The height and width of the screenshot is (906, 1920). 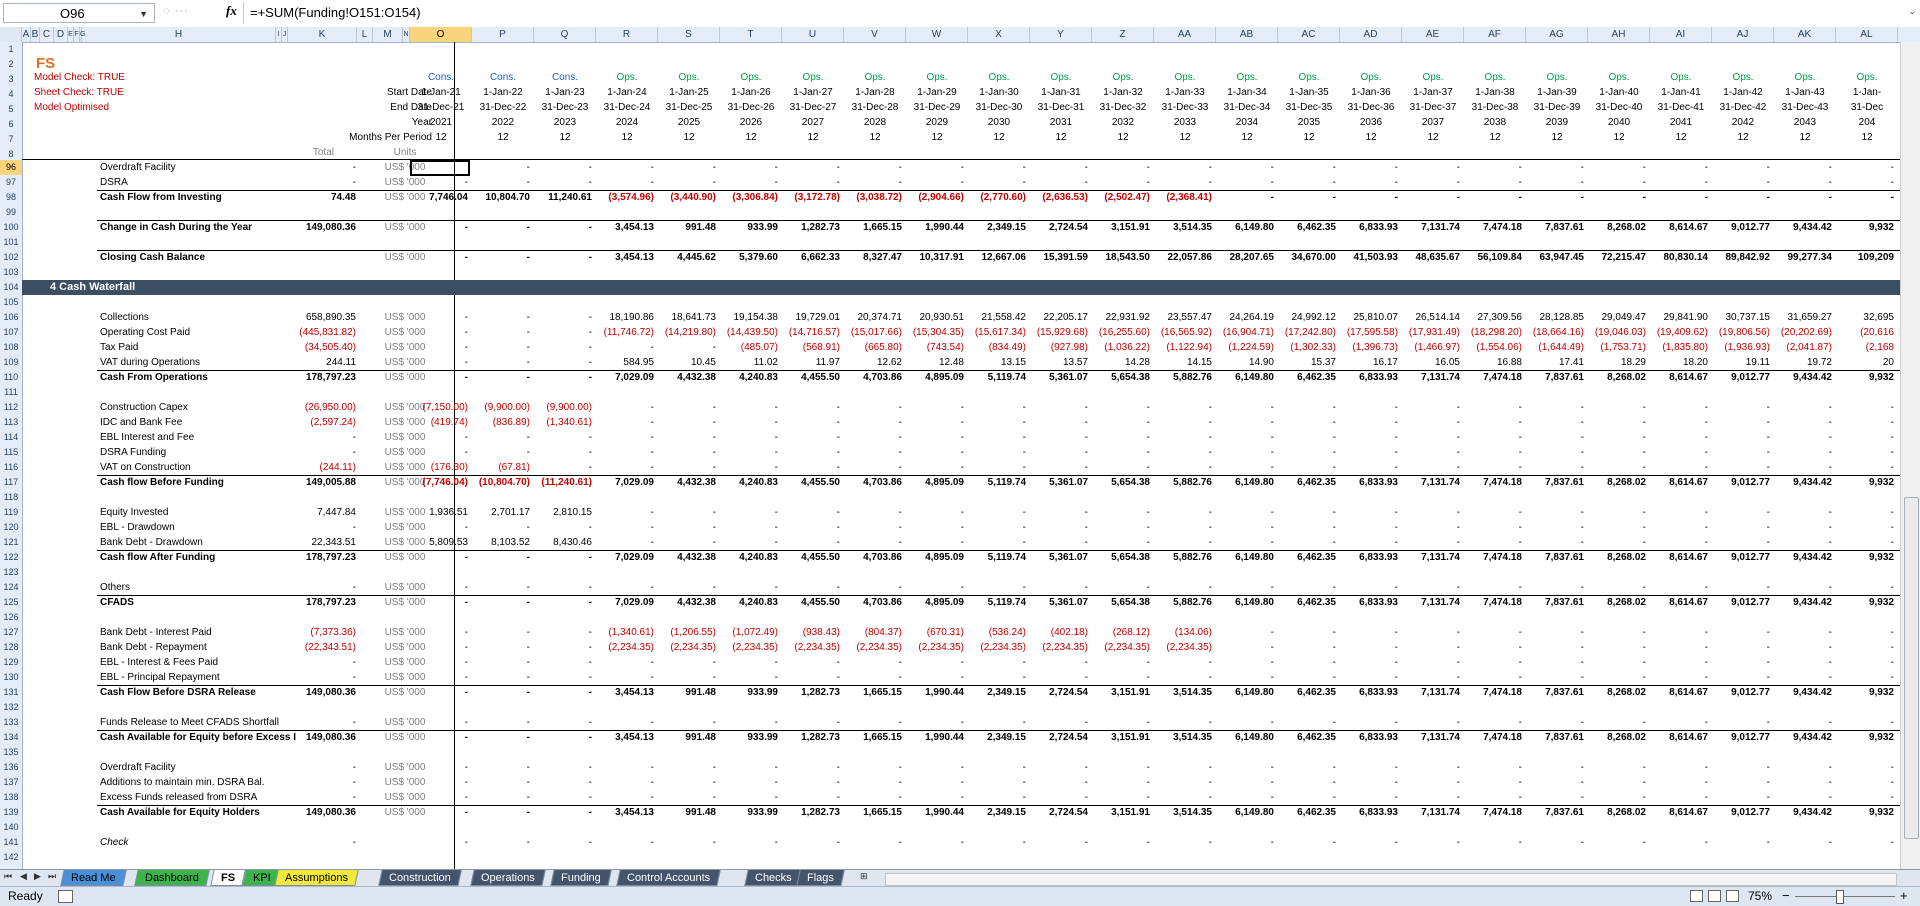 I want to click on col-header-x: X, so click(x=999, y=34).